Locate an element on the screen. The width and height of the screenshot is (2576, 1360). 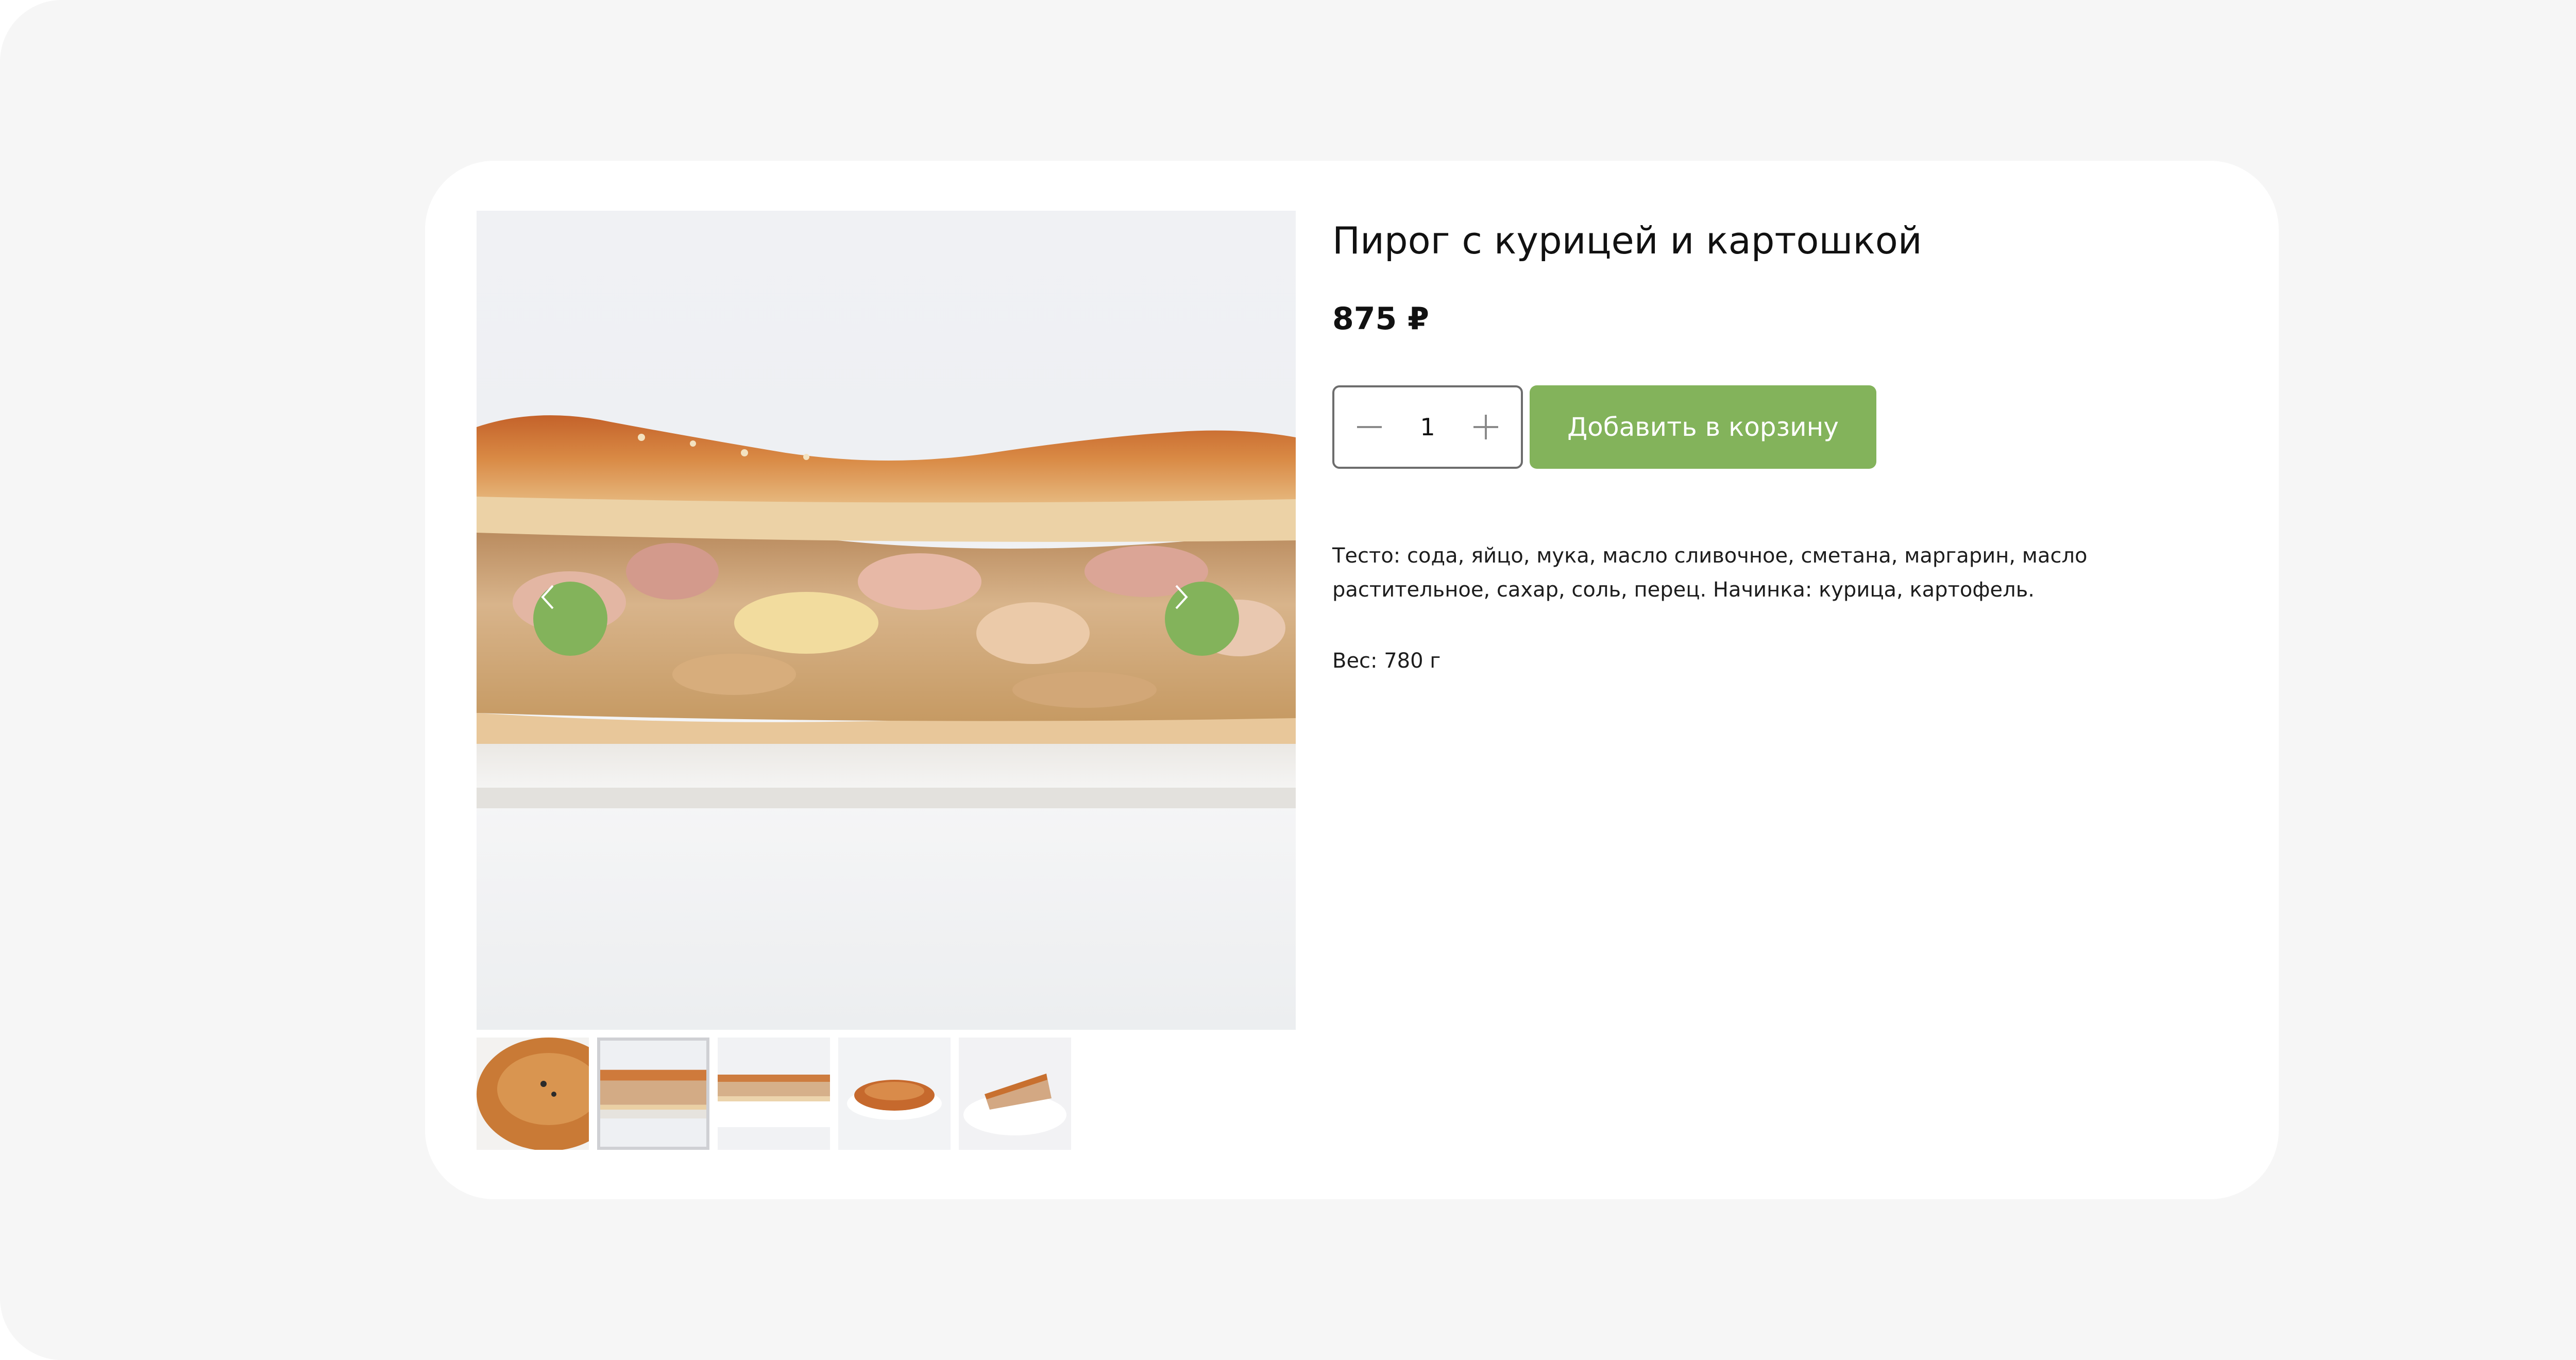
thumbnail-strip is located at coordinates (778, 1094).